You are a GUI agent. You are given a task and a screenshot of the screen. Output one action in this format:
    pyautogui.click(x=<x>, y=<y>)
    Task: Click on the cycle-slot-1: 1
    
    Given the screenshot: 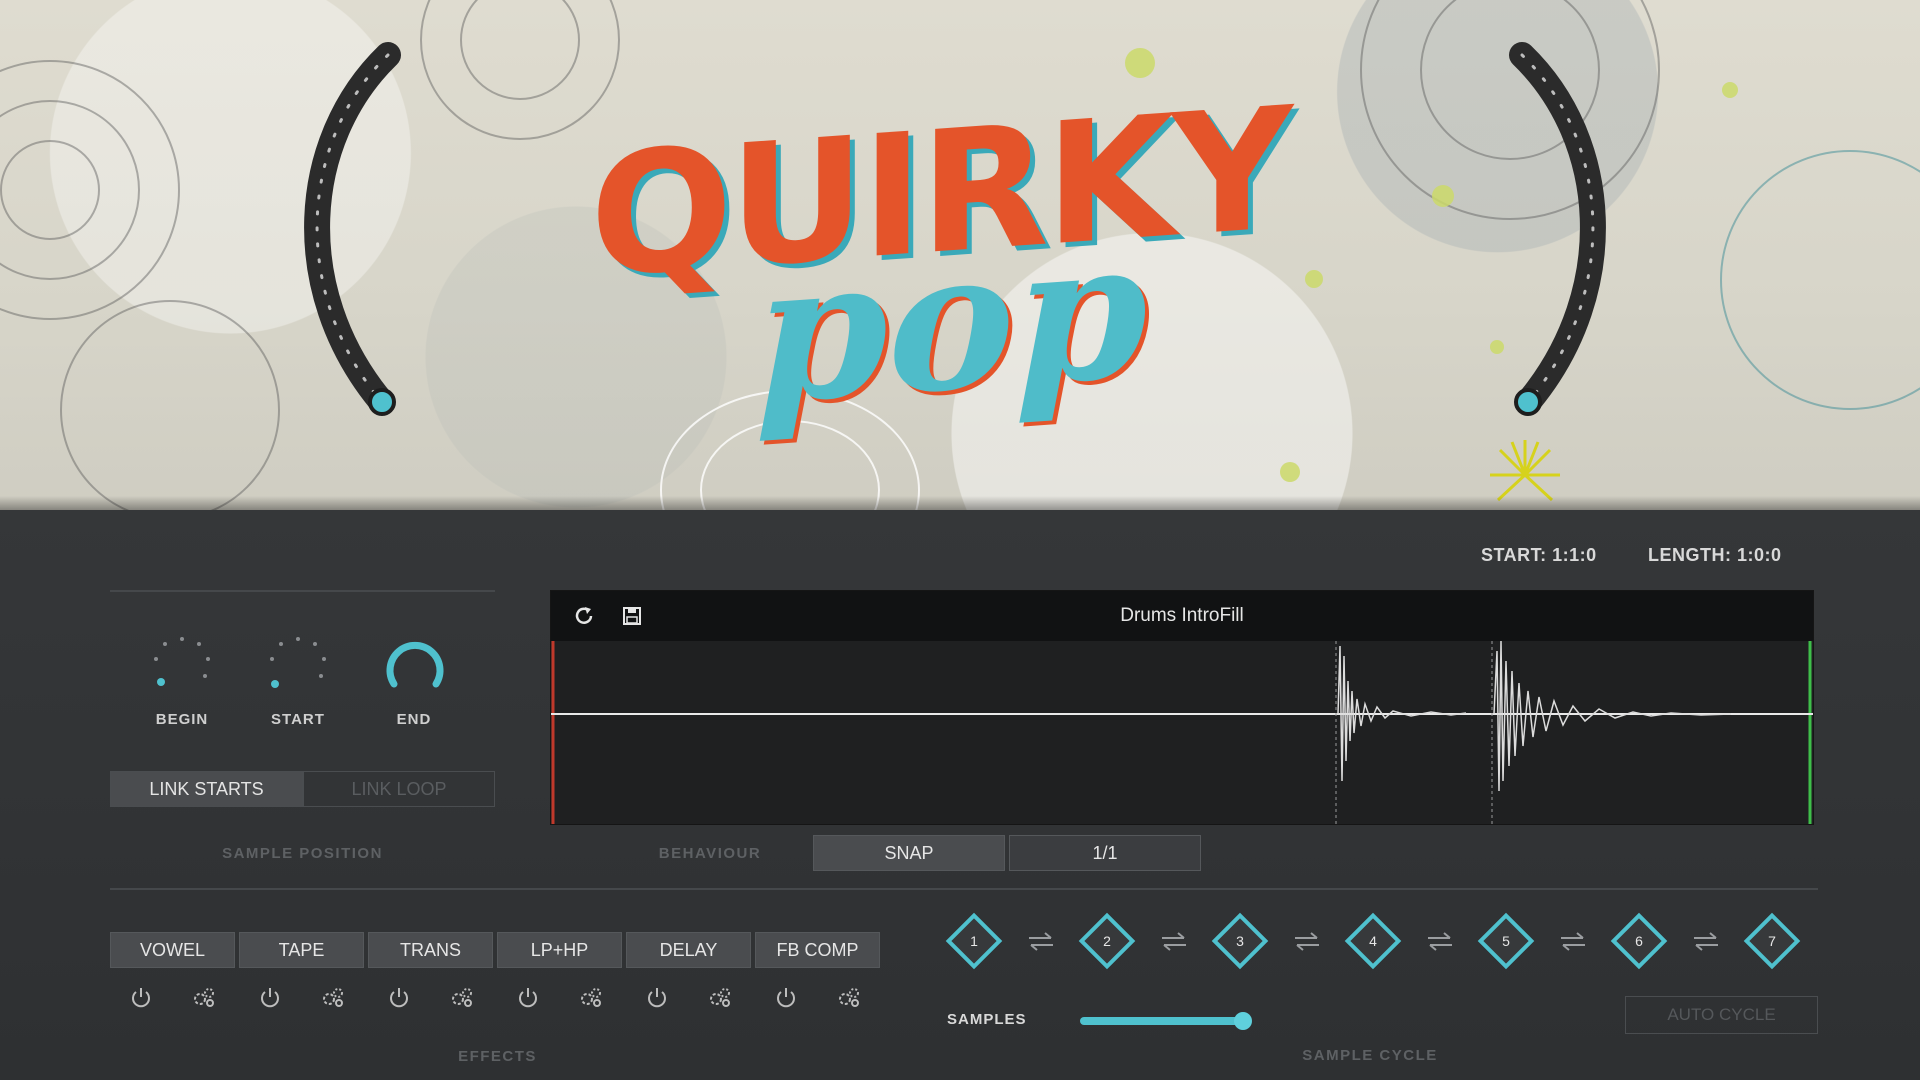 What is the action you would take?
    pyautogui.click(x=974, y=941)
    